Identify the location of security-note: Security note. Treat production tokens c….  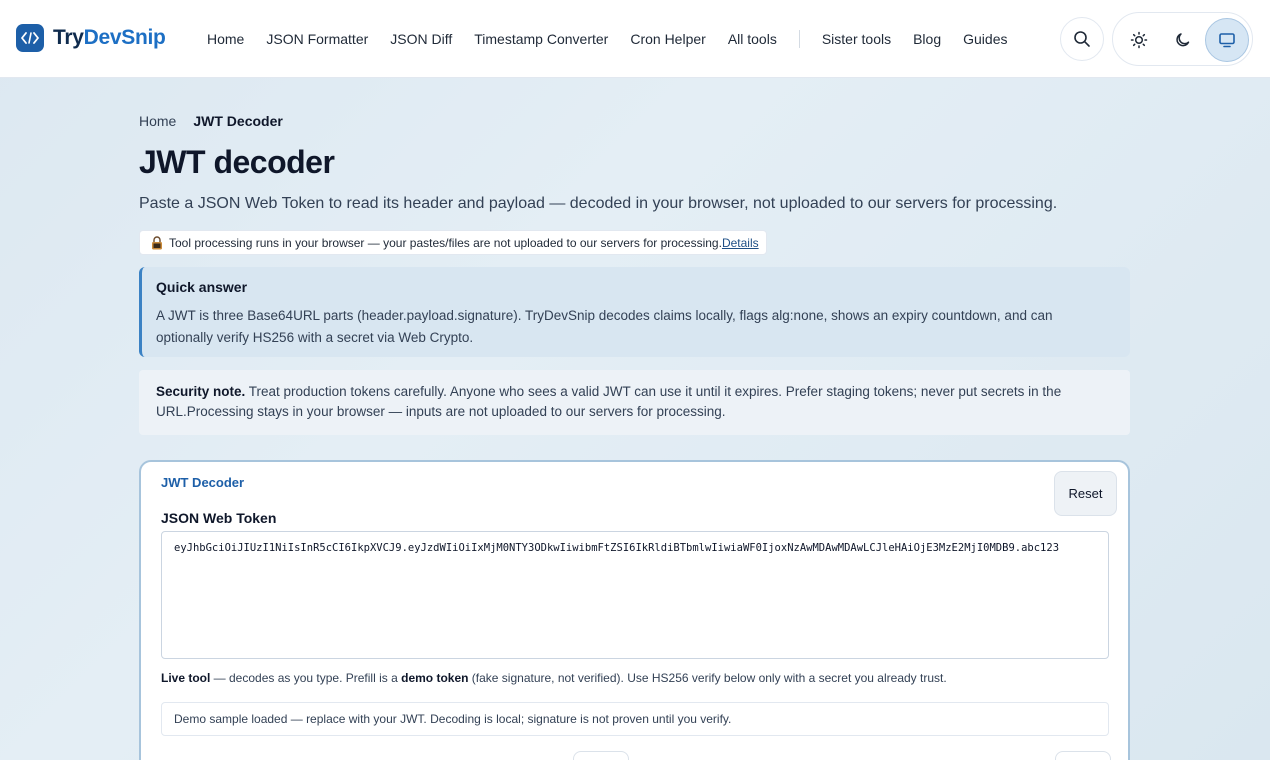
(634, 402).